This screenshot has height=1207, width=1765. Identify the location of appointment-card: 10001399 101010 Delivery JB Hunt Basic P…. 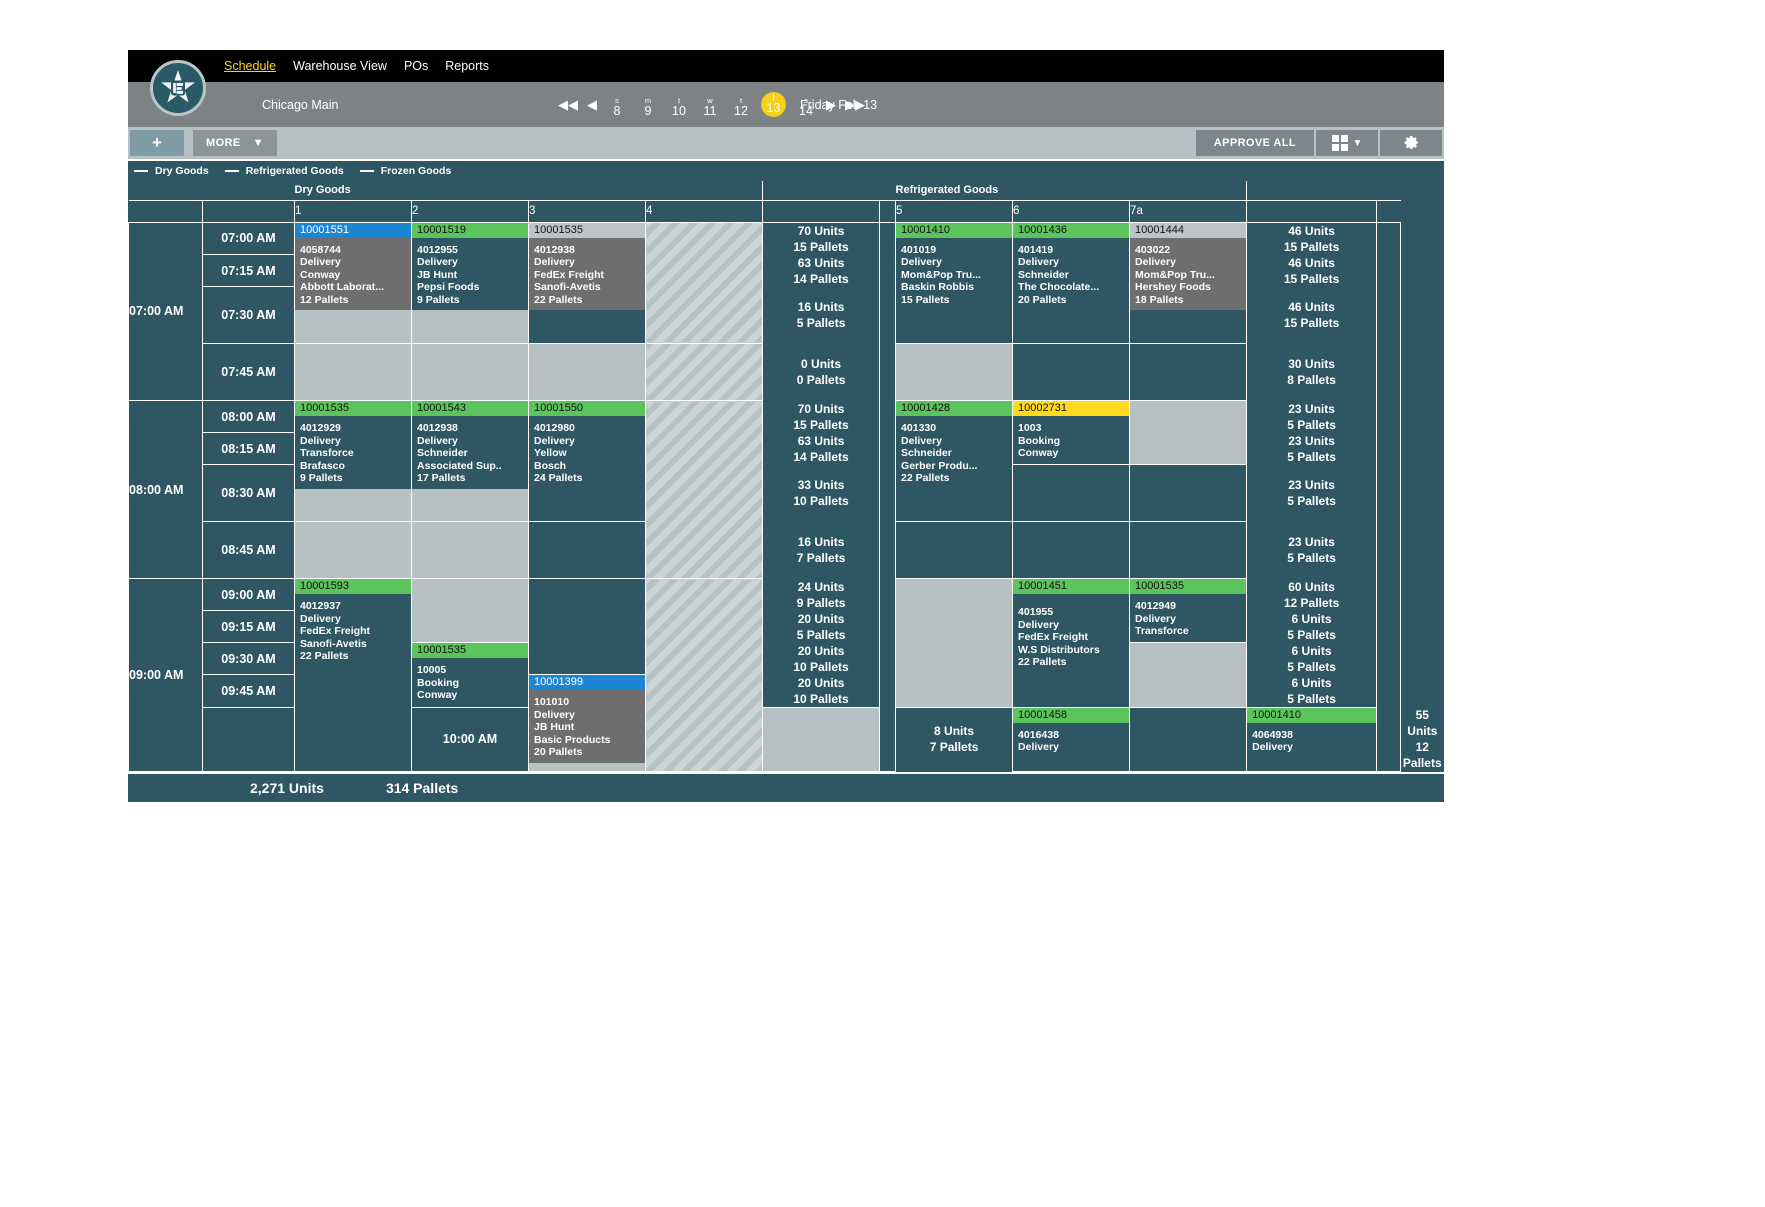
(587, 719).